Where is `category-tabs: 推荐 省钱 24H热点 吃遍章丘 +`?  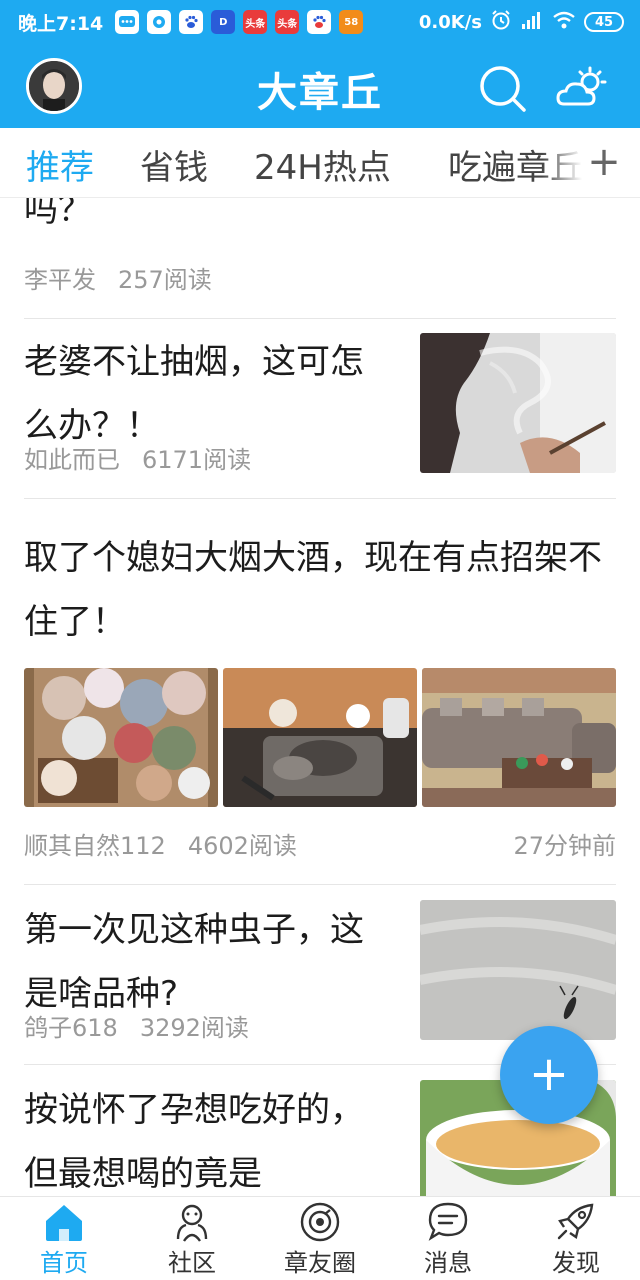
category-tabs: 推荐 省钱 24H热点 吃遍章丘 + is located at coordinates (320, 163).